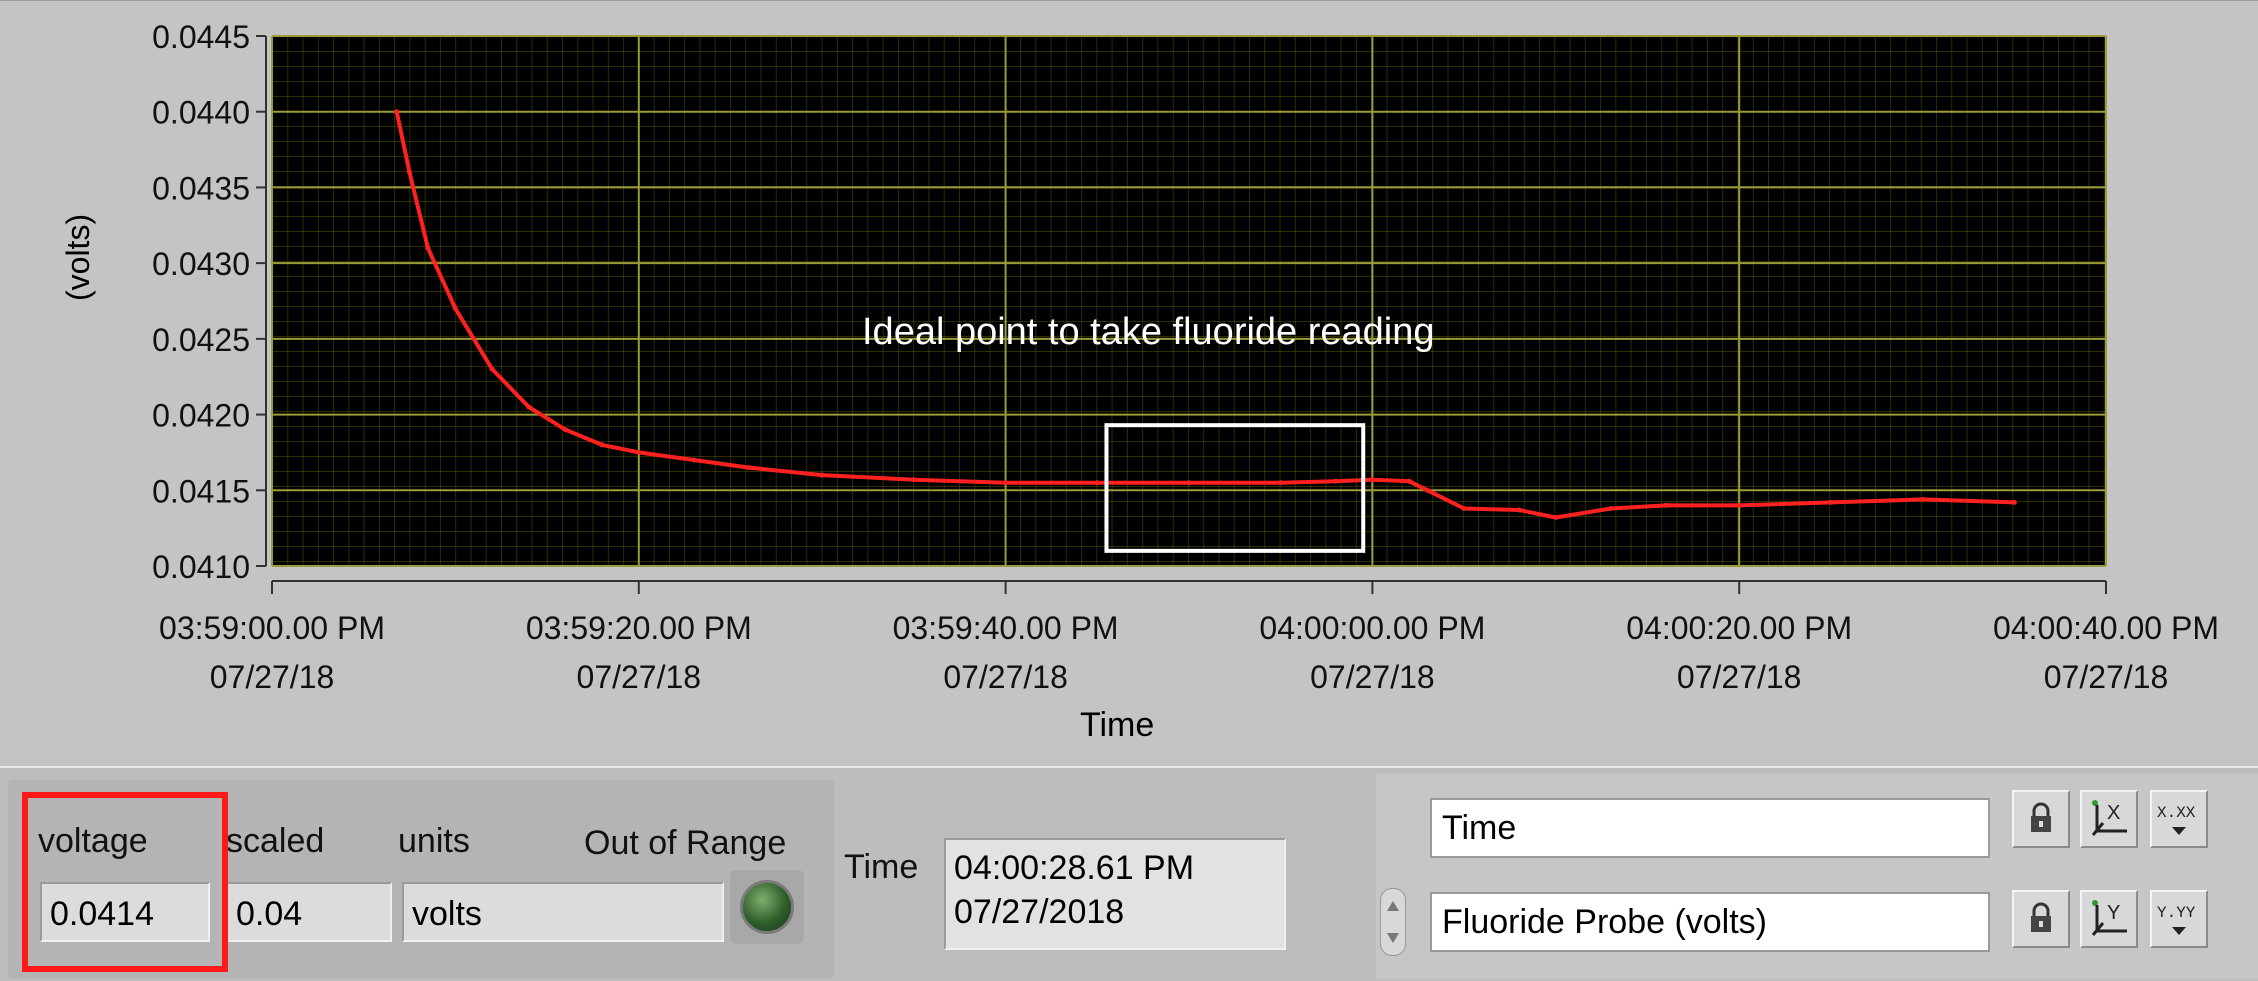 The width and height of the screenshot is (2258, 981). I want to click on units-indicator: volts, so click(563, 912).